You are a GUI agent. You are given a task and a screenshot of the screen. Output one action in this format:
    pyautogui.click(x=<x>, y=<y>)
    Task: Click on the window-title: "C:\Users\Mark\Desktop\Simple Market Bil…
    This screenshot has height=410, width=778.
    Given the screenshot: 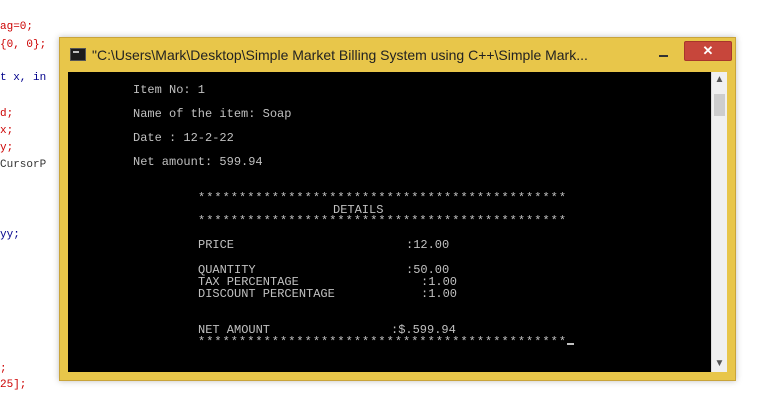 What is the action you would take?
    pyautogui.click(x=340, y=55)
    